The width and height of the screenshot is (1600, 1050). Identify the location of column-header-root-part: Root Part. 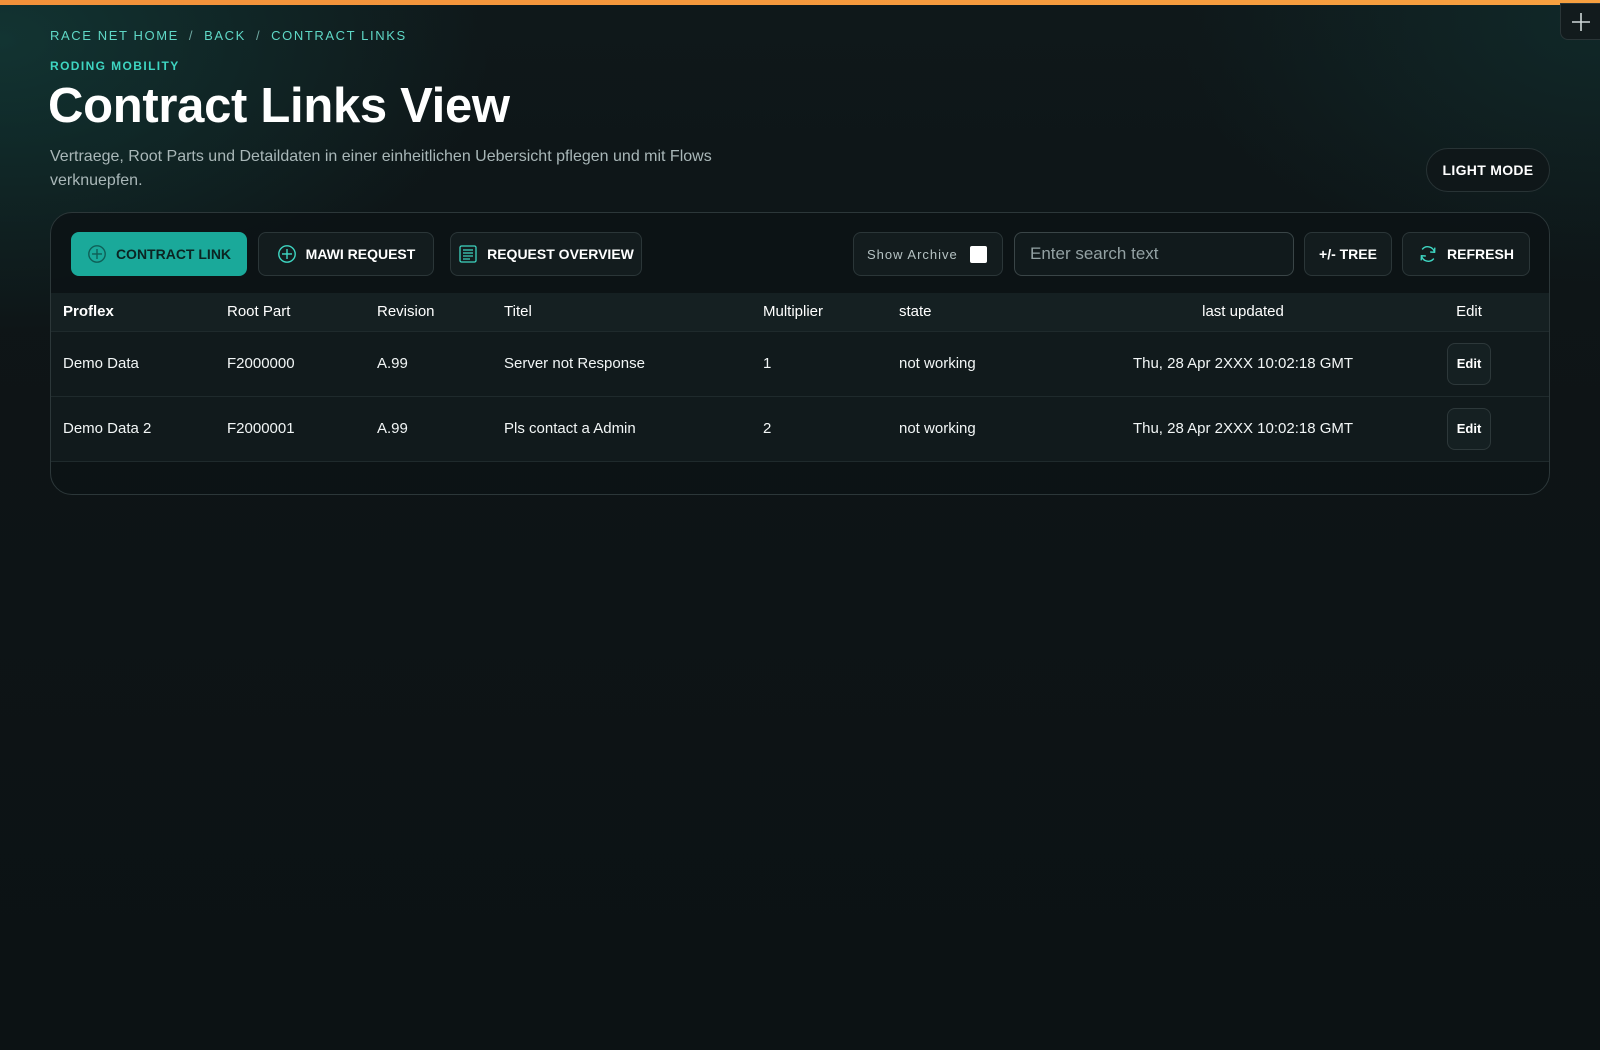
(302, 312).